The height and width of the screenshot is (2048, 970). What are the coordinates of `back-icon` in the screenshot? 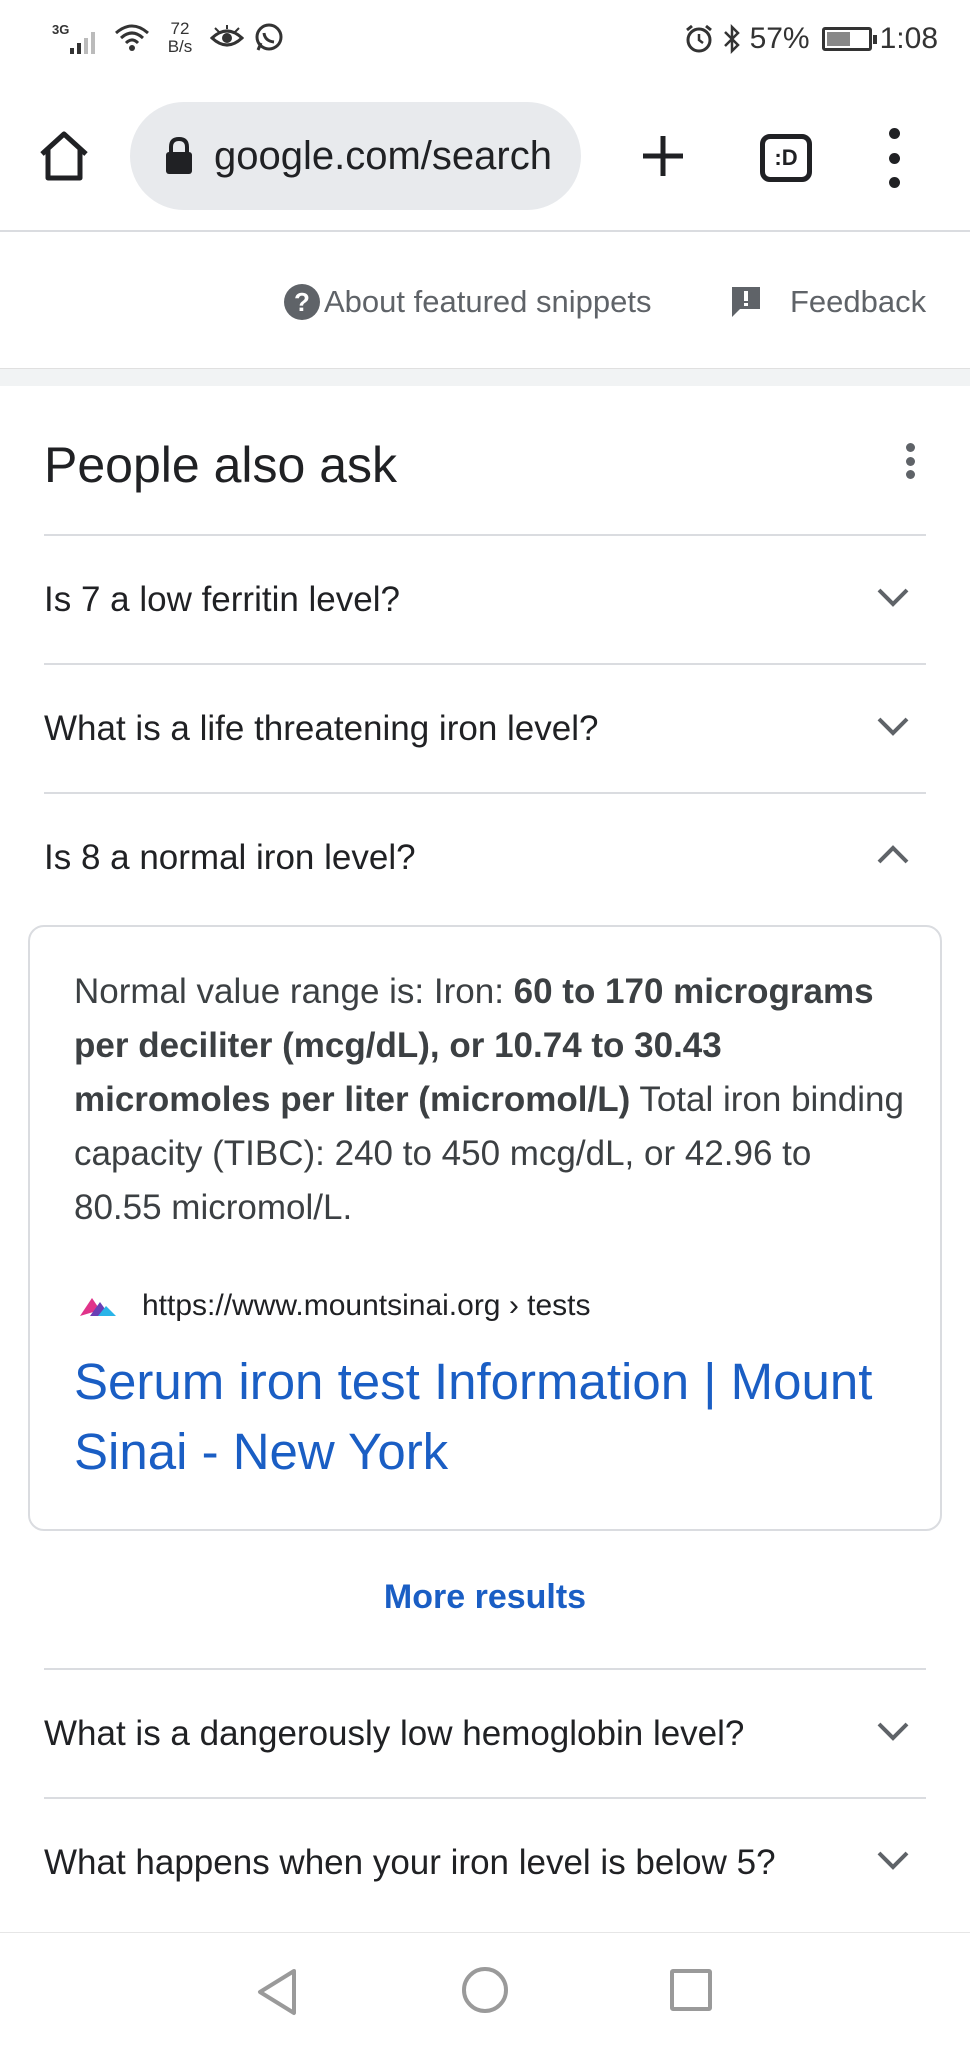 It's located at (277, 1992).